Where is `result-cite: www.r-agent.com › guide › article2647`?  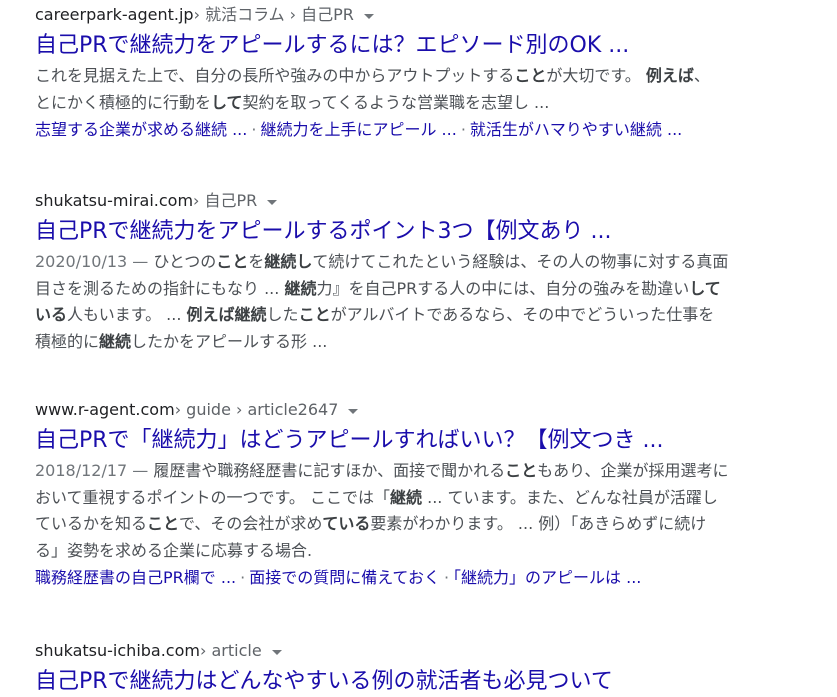
result-cite: www.r-agent.com › guide › article2647 is located at coordinates (381, 410).